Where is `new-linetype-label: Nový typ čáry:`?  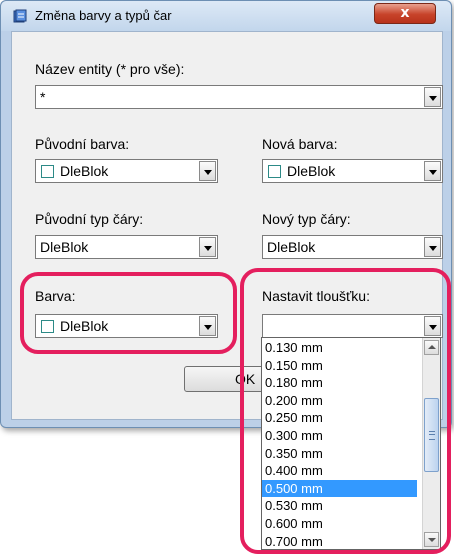
new-linetype-label: Nový typ čáry: is located at coordinates (306, 219).